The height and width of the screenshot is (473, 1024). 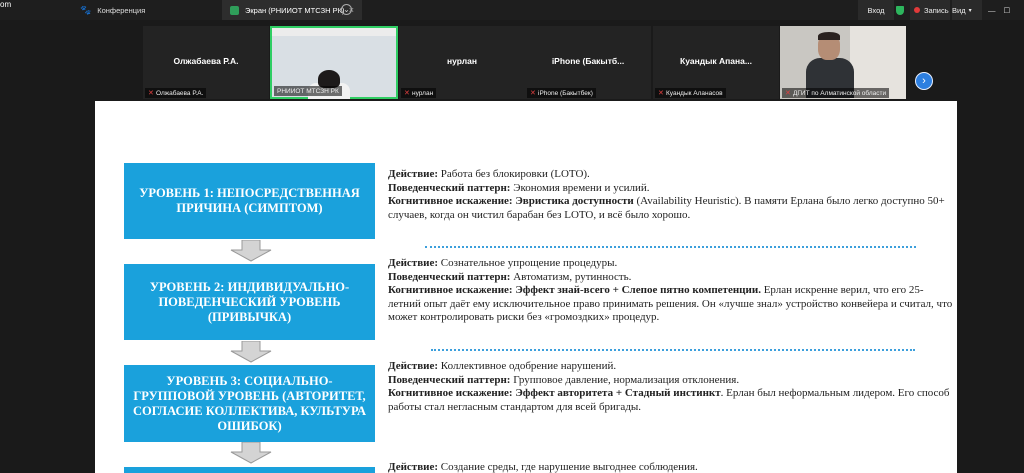 I want to click on participant-tile: нурлан ✕ нурлан, so click(x=462, y=62).